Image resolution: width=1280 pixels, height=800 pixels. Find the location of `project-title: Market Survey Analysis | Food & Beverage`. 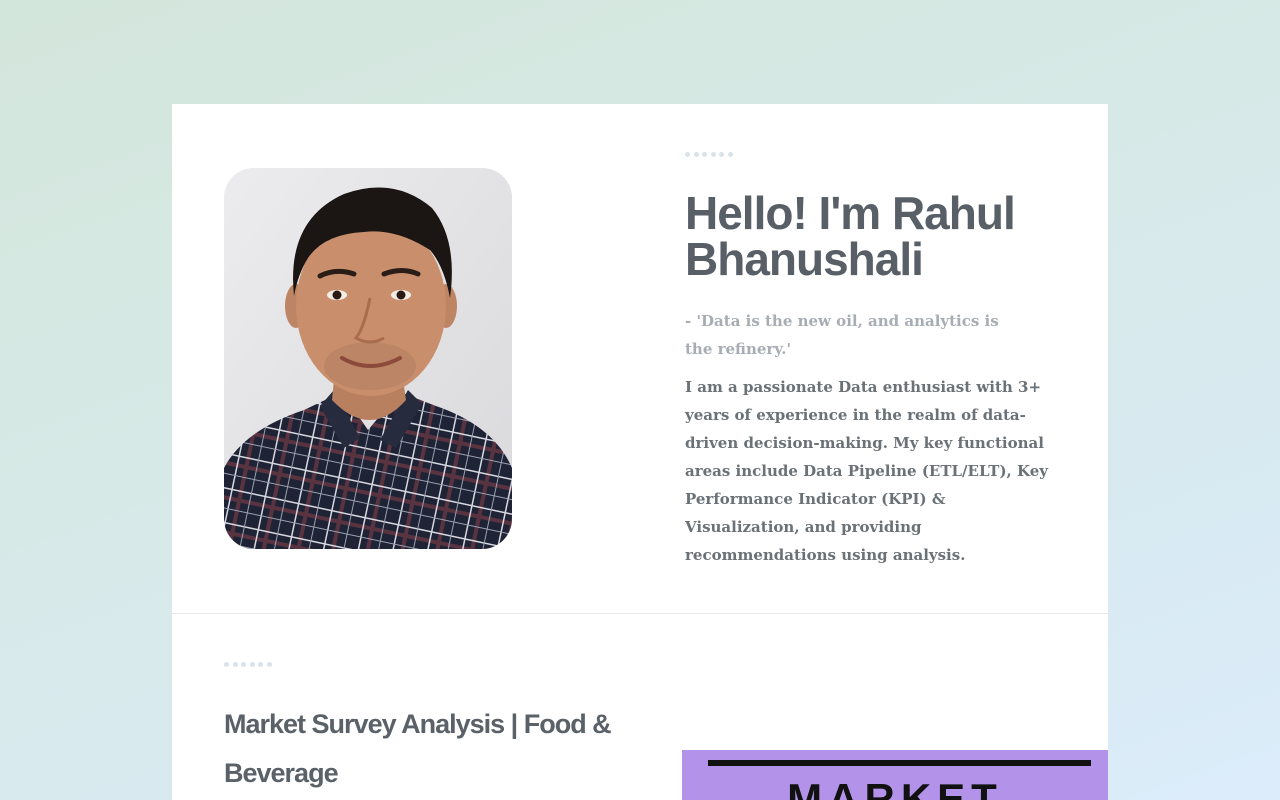

project-title: Market Survey Analysis | Food & Beverage is located at coordinates (424, 749).